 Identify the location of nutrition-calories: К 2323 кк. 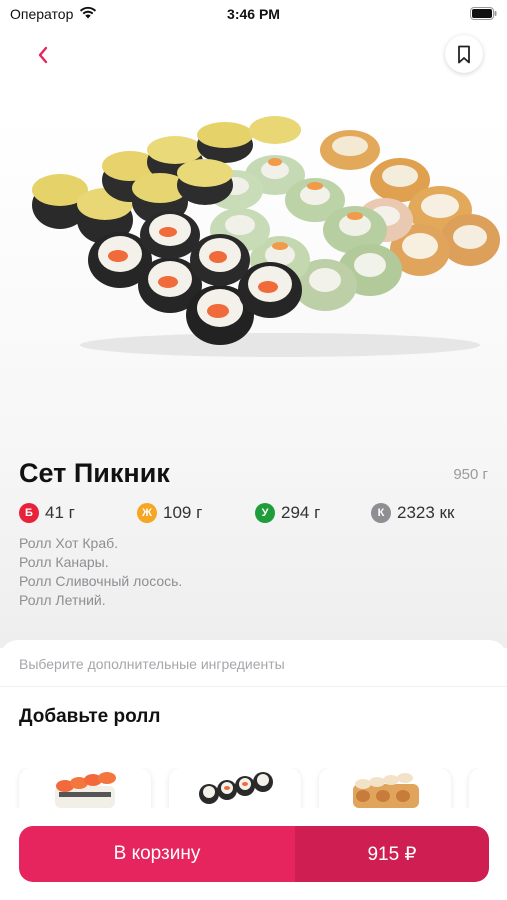
(412, 513).